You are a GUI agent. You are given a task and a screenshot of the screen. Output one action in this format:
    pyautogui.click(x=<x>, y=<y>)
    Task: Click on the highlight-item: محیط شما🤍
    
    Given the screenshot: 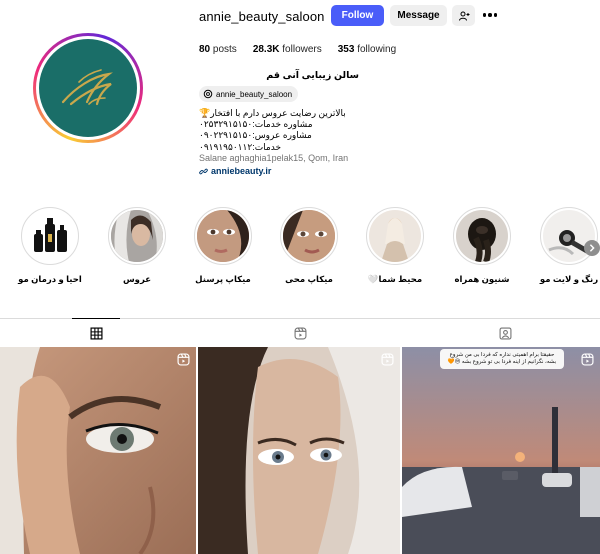 What is the action you would take?
    pyautogui.click(x=395, y=246)
    